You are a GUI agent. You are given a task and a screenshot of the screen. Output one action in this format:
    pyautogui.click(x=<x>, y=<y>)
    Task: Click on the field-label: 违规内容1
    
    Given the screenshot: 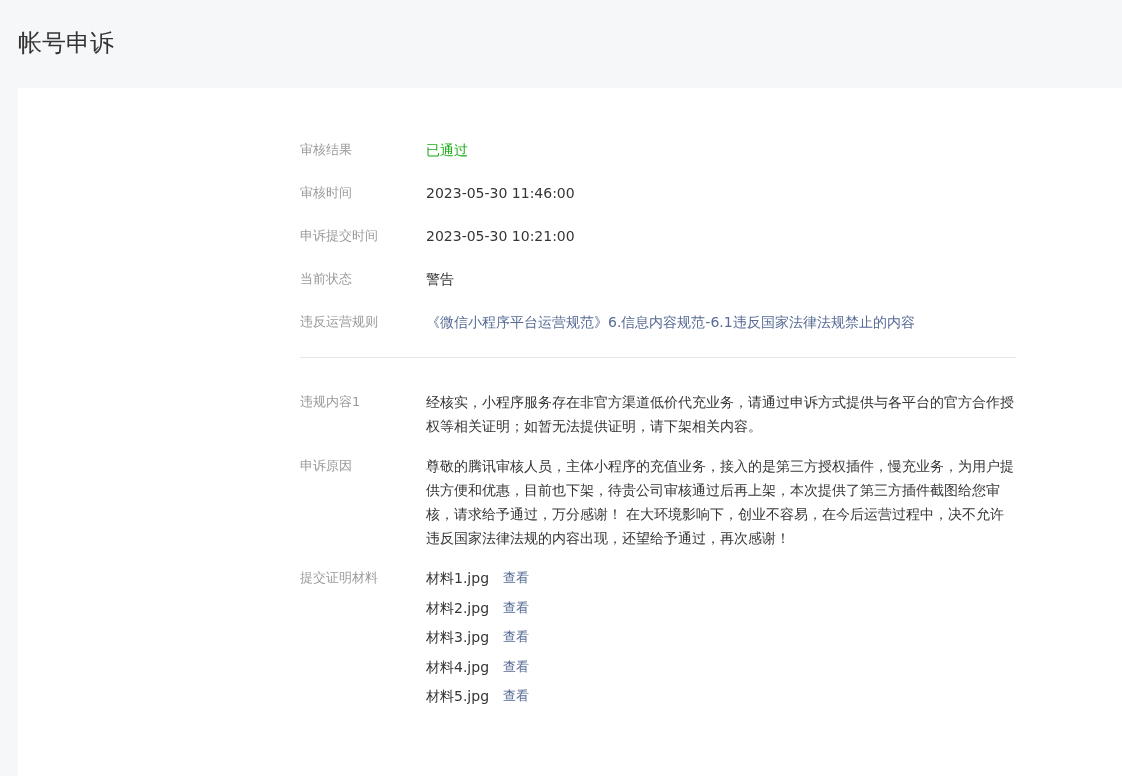 What is the action you would take?
    pyautogui.click(x=331, y=402)
    